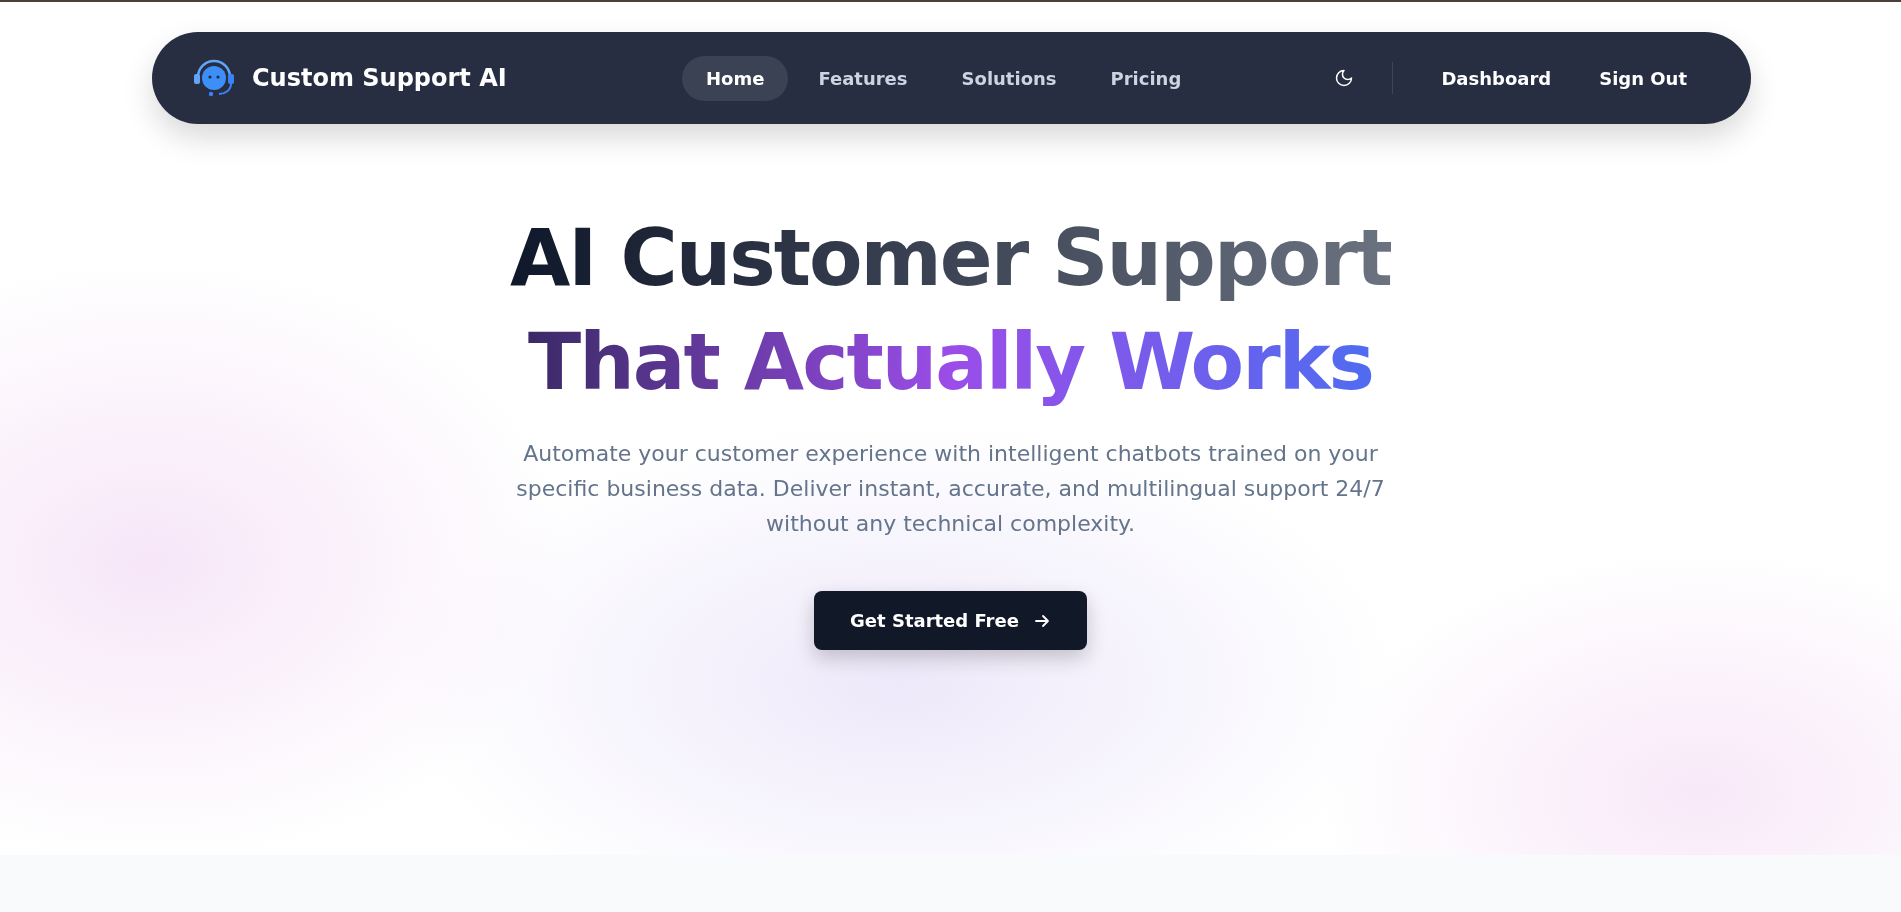  Describe the element at coordinates (1009, 78) in the screenshot. I see `nav-link: Solutions` at that location.